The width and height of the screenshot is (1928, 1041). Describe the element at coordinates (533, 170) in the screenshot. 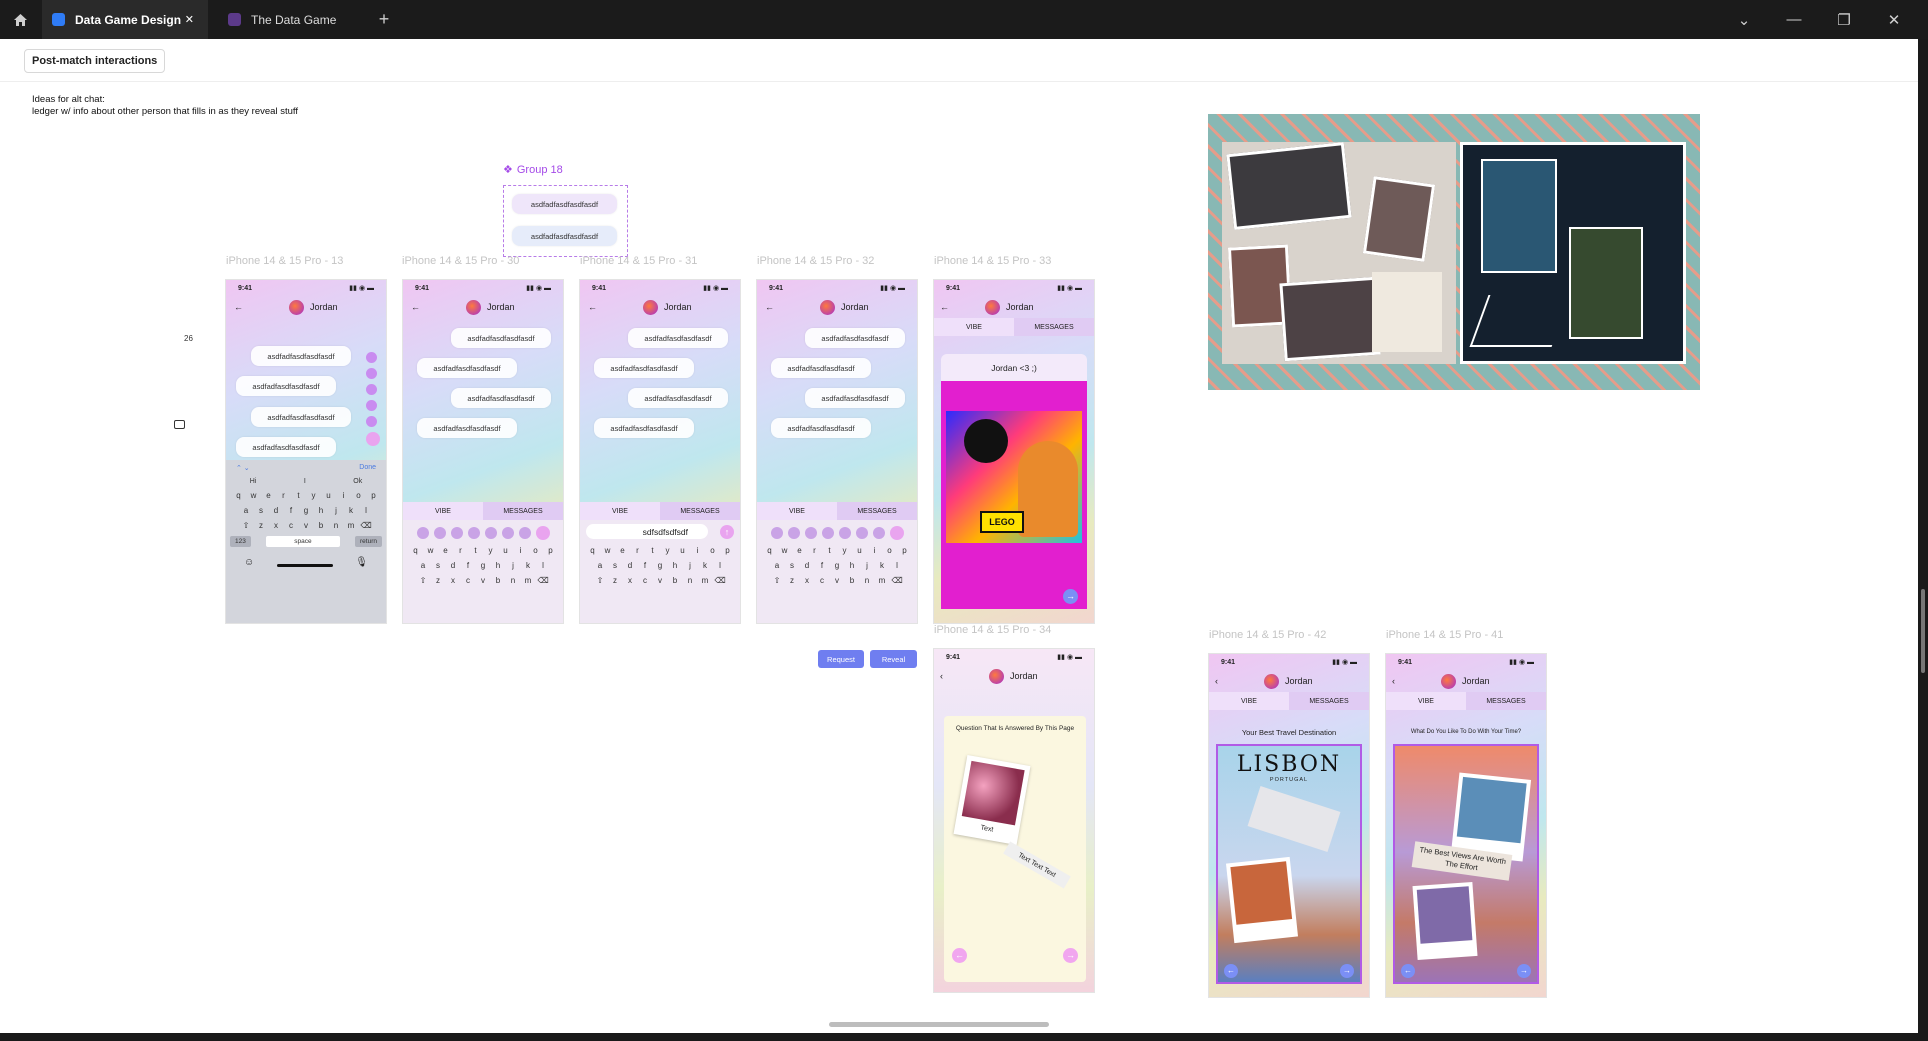

I see `group-label: ❖ Group 18` at that location.